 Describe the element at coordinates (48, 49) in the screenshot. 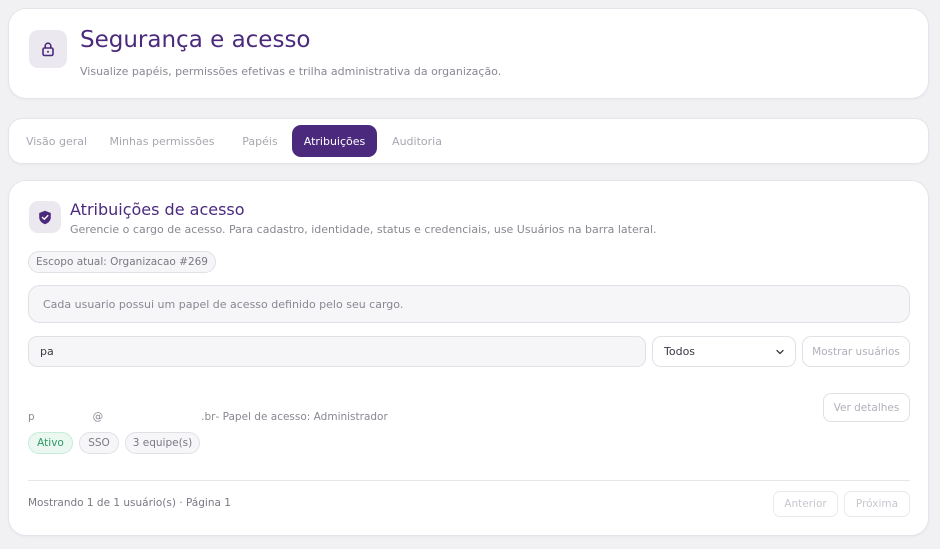

I see `lock-icon` at that location.